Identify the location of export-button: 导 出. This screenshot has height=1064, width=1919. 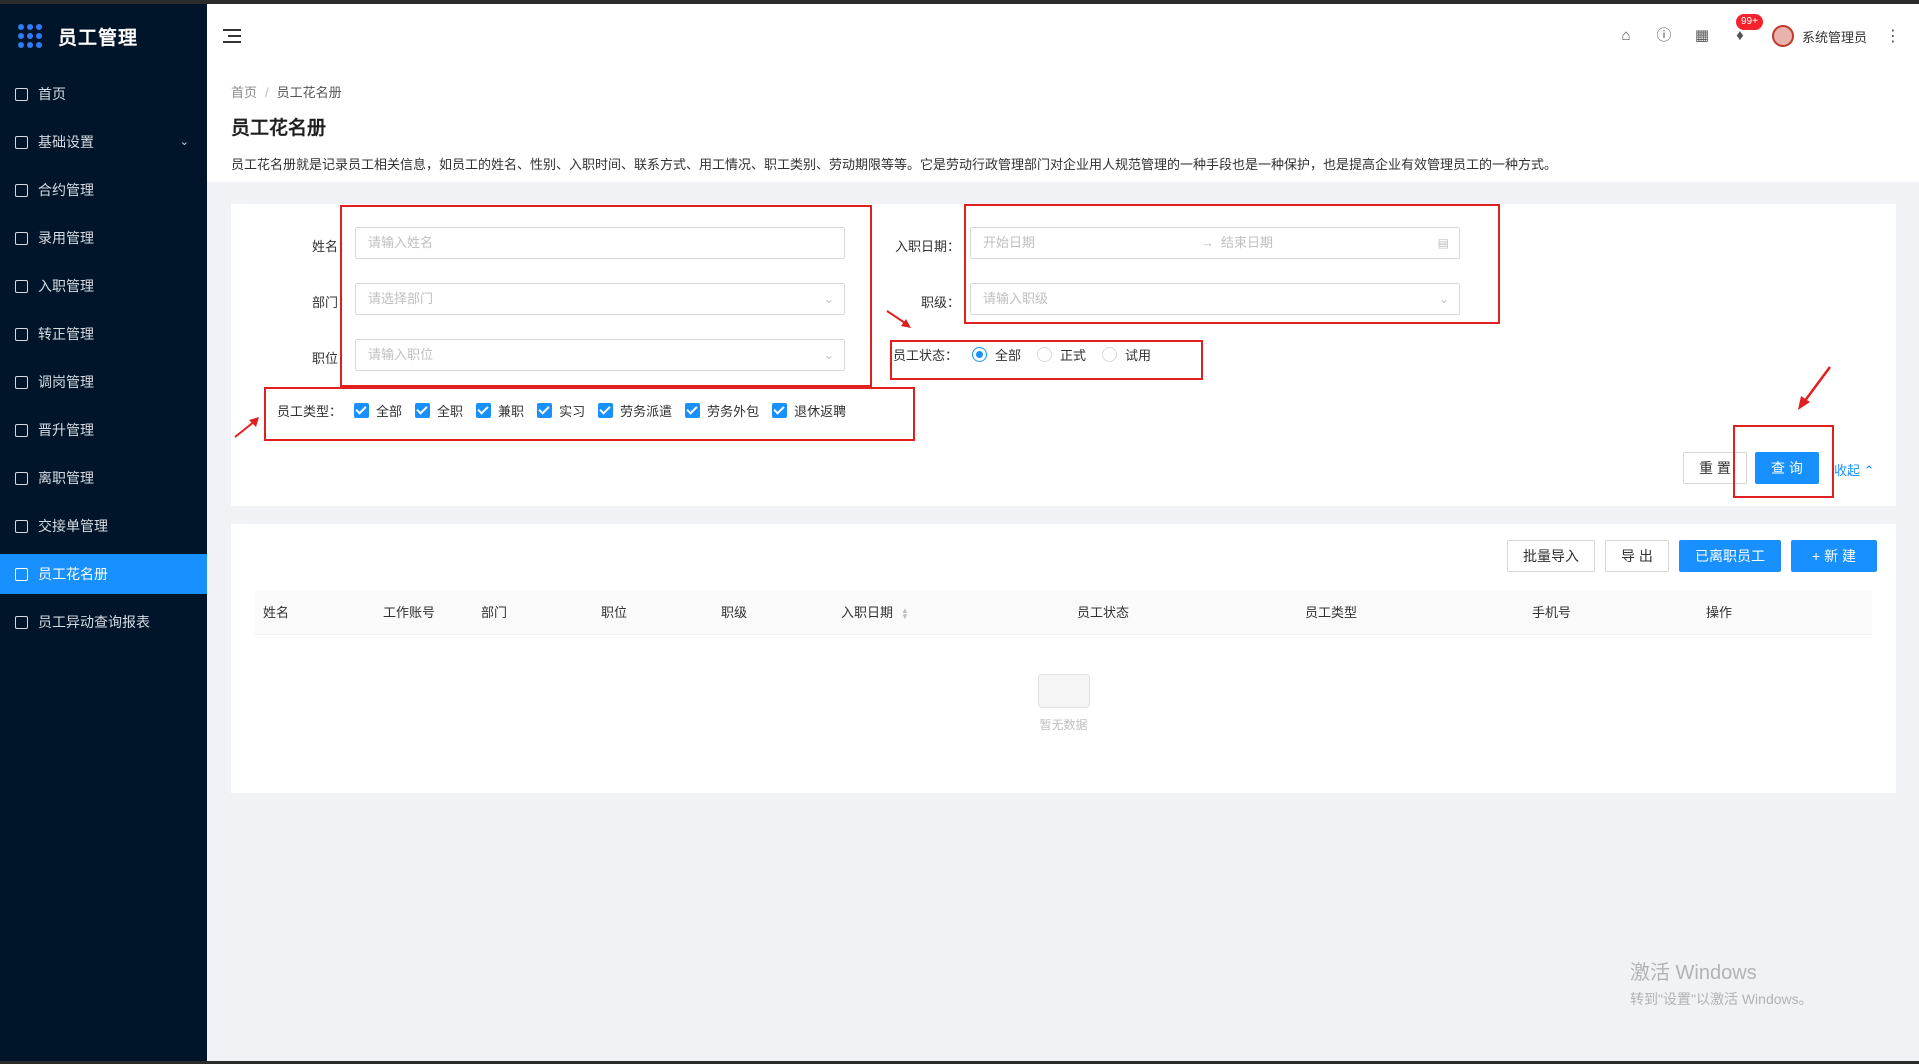
(1637, 556).